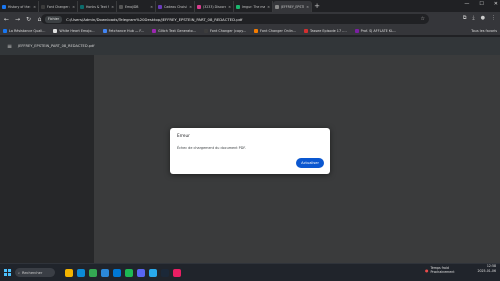 The image size is (500, 281). What do you see at coordinates (317, 6) in the screenshot?
I see `new-tab-icon: +` at bounding box center [317, 6].